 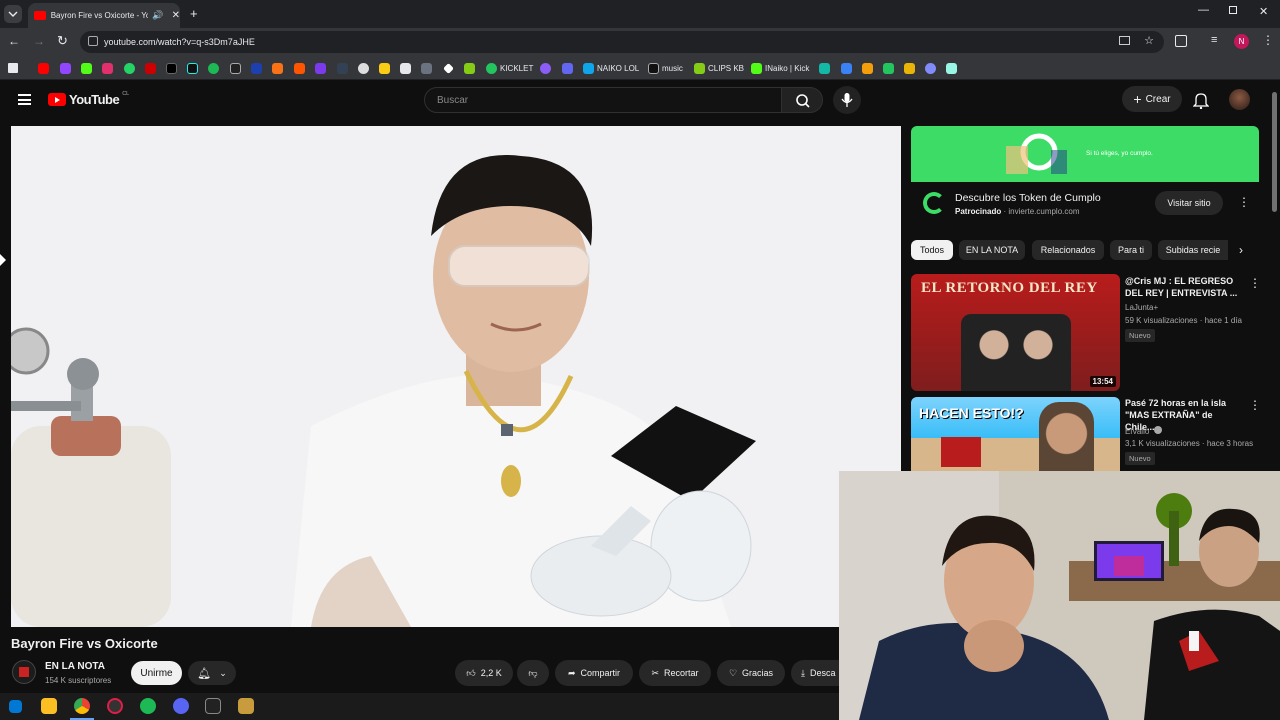 I want to click on bookmark-soundcloud-icon, so click(x=299, y=68).